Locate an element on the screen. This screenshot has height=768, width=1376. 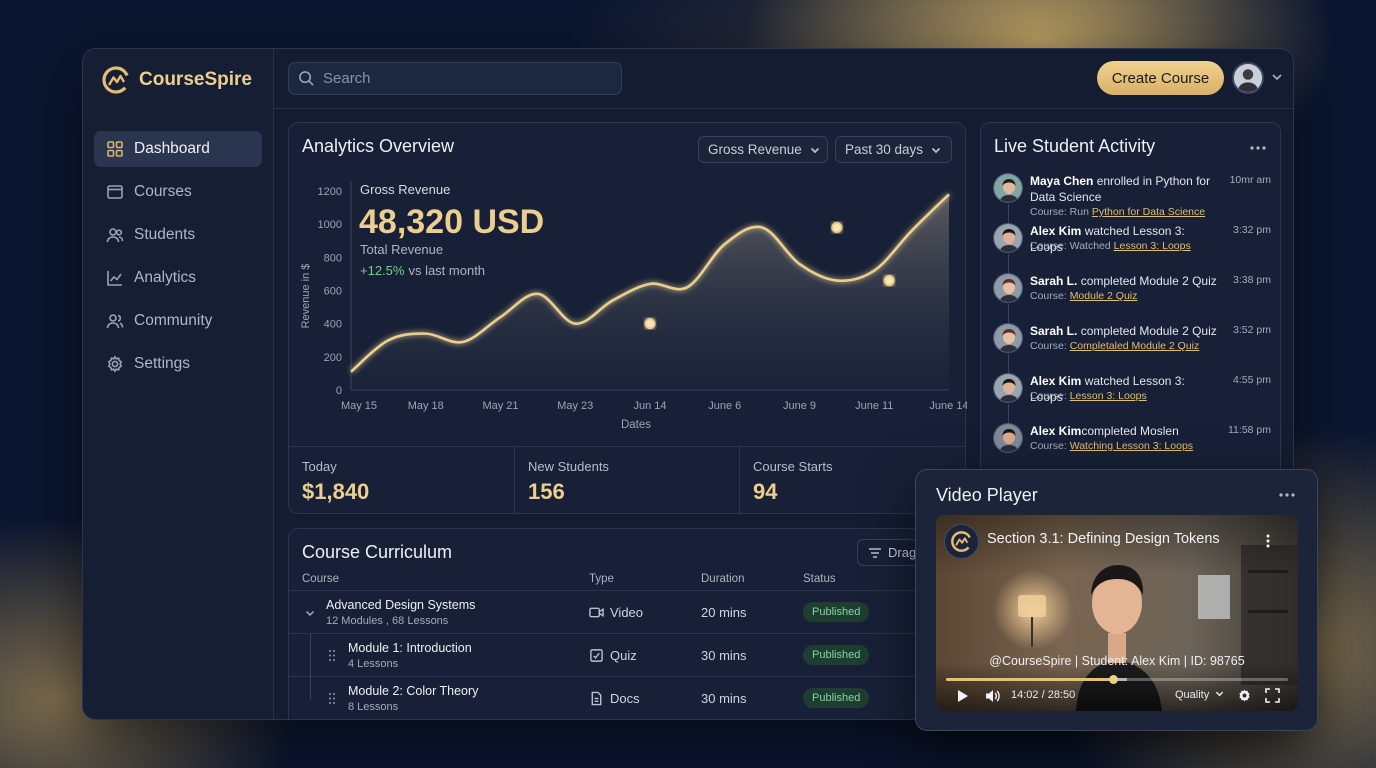
stat-label: Today is located at coordinates (319, 466).